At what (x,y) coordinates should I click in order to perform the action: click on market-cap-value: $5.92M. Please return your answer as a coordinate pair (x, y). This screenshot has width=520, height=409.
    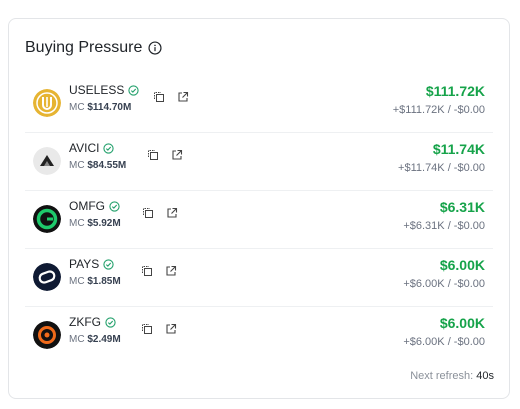
    Looking at the image, I should click on (104, 223).